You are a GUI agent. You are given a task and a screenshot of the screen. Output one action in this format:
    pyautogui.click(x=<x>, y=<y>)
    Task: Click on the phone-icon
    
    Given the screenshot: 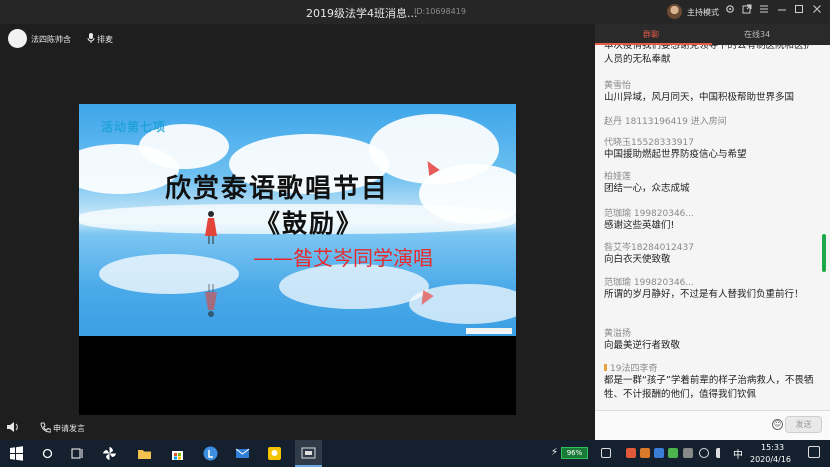 What is the action you would take?
    pyautogui.click(x=45, y=427)
    